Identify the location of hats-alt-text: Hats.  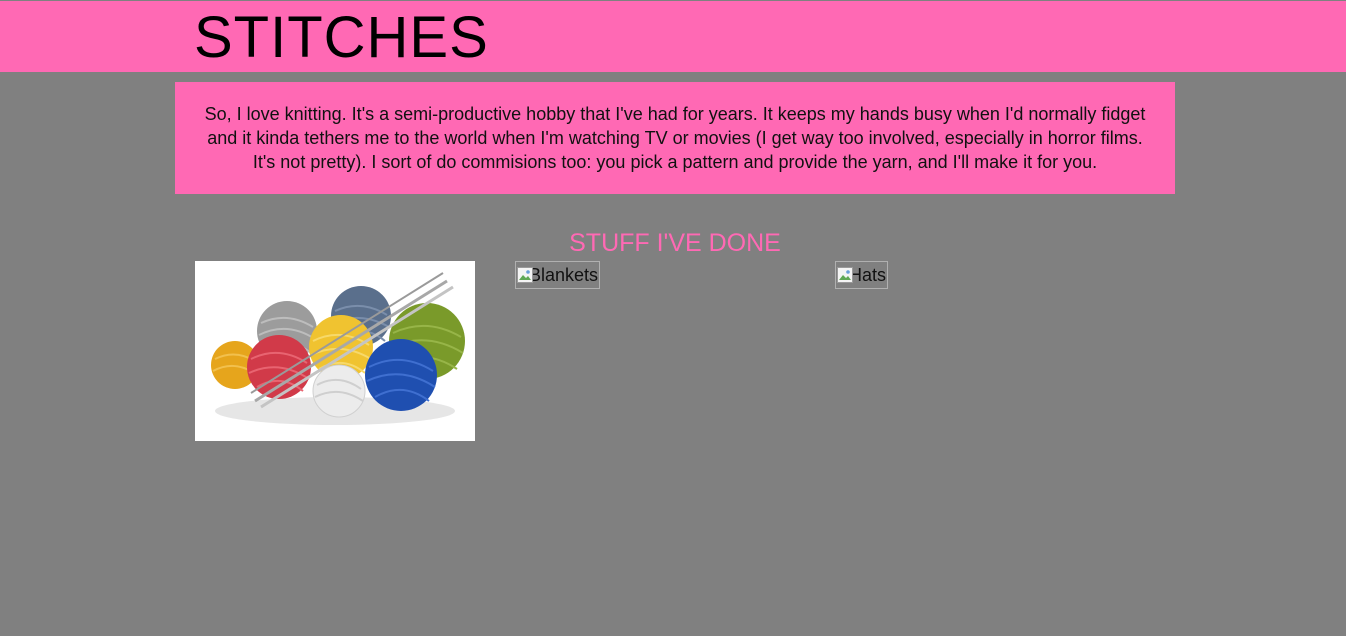
(868, 275).